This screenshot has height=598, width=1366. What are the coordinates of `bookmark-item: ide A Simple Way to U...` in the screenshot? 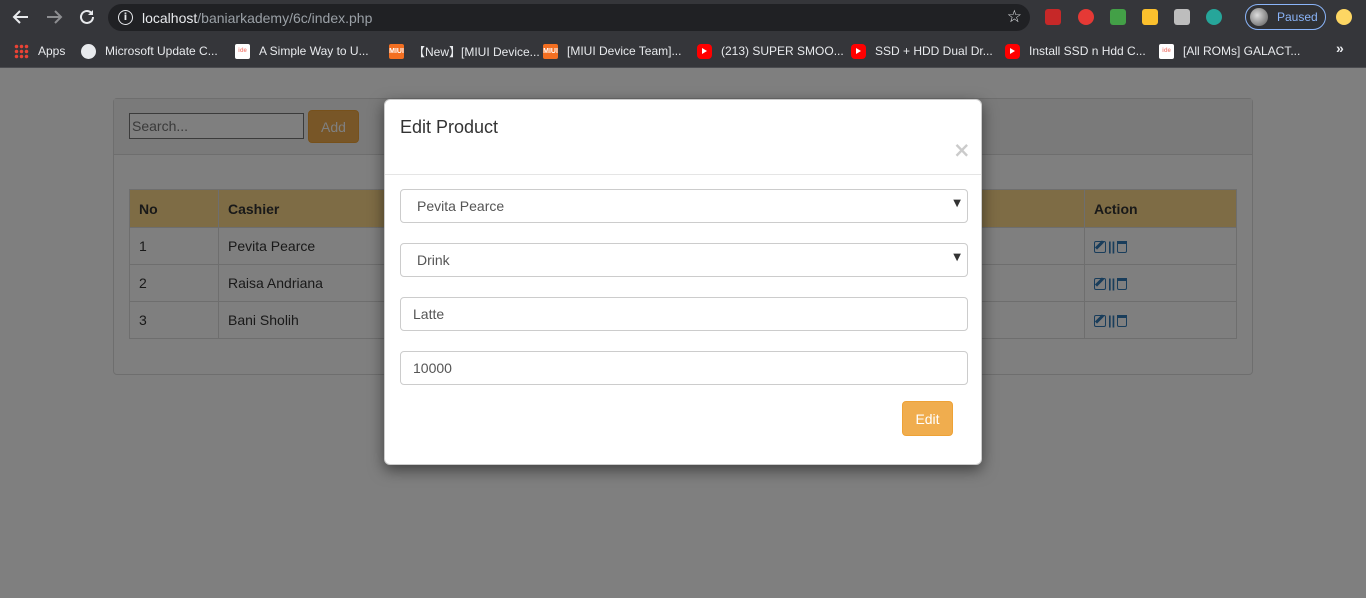 It's located at (302, 51).